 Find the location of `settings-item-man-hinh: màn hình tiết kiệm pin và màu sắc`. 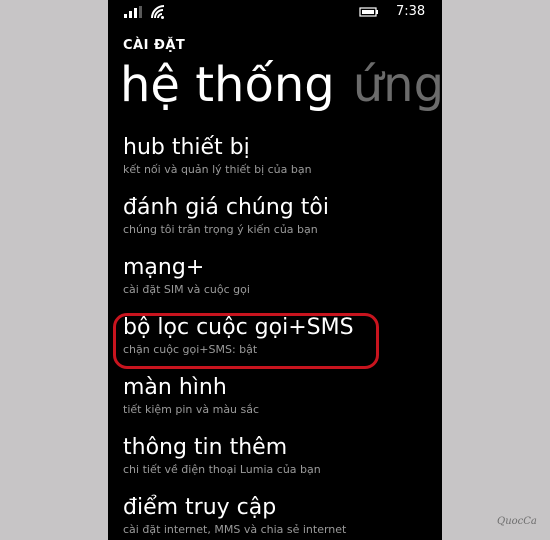

settings-item-man-hinh: màn hình tiết kiệm pin và màu sắc is located at coordinates (278, 404).